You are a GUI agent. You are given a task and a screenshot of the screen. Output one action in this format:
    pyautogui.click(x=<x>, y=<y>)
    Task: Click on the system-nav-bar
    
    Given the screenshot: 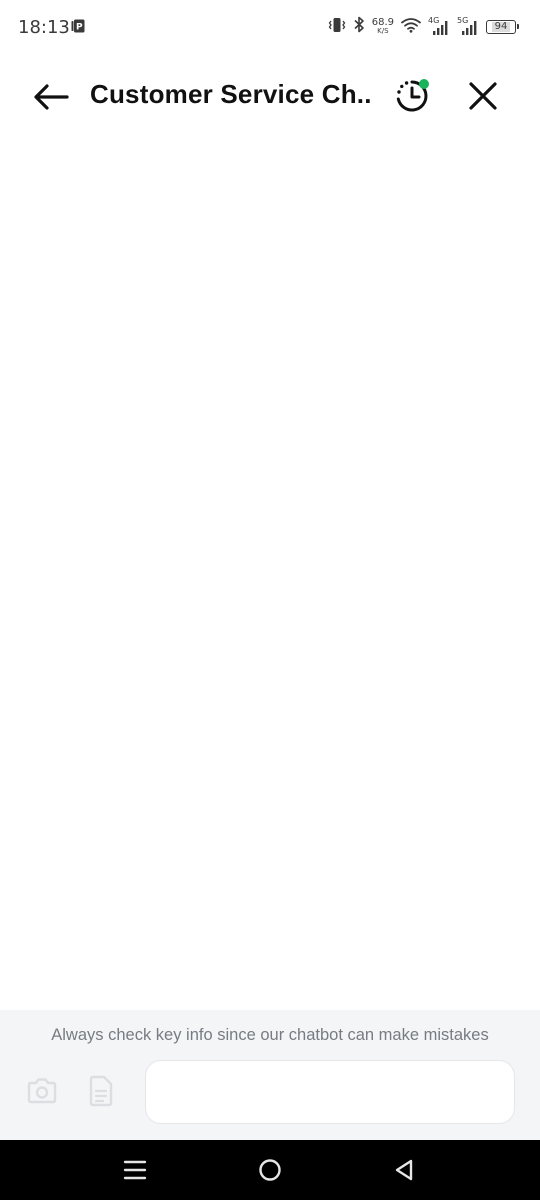 What is the action you would take?
    pyautogui.click(x=270, y=1170)
    